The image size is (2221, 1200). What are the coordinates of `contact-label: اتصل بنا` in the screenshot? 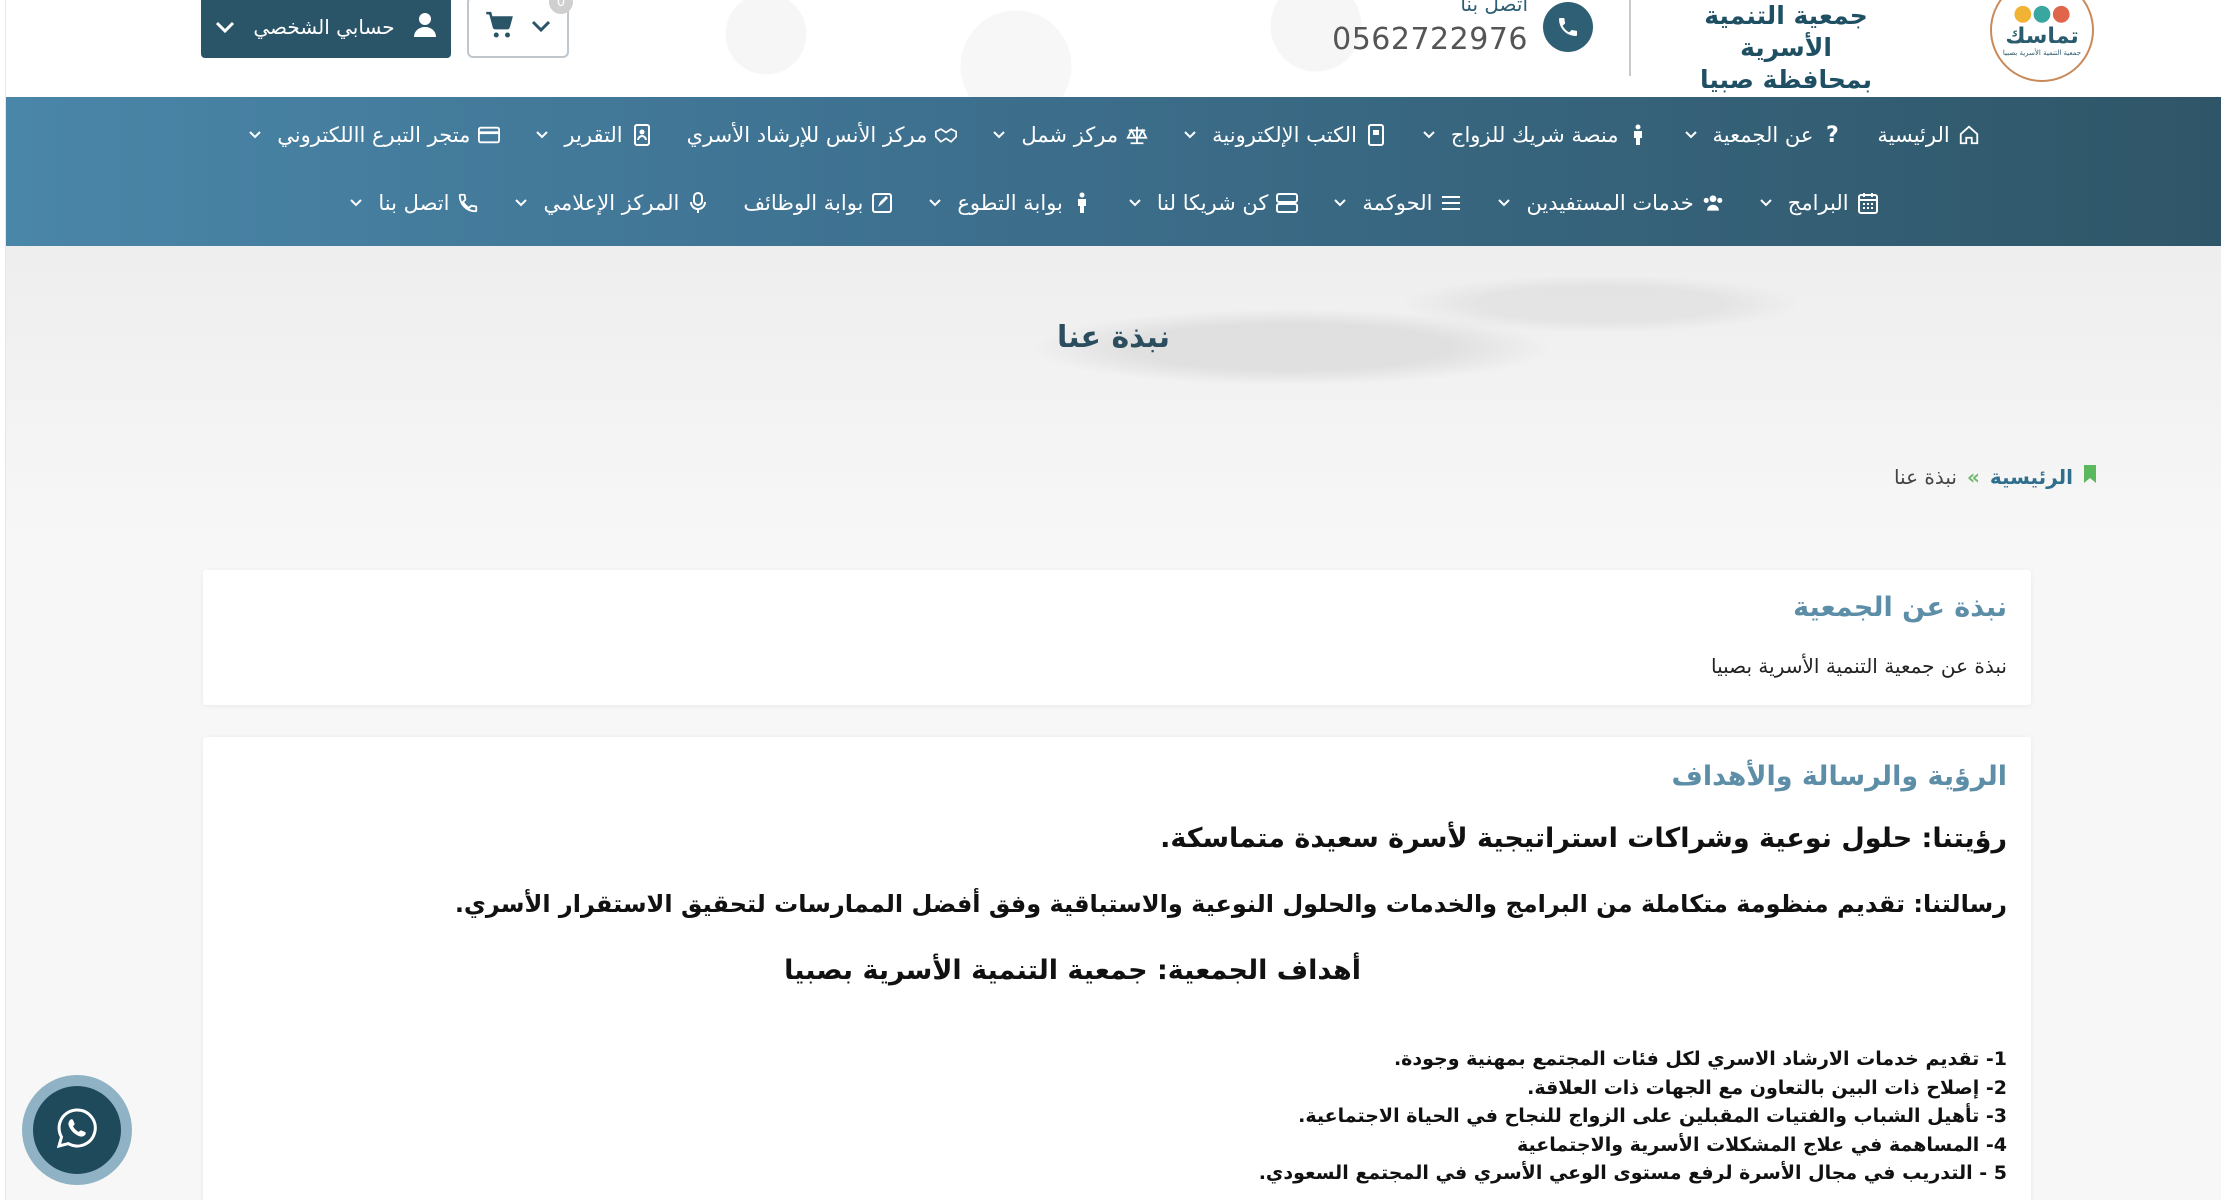 It's located at (1494, 8).